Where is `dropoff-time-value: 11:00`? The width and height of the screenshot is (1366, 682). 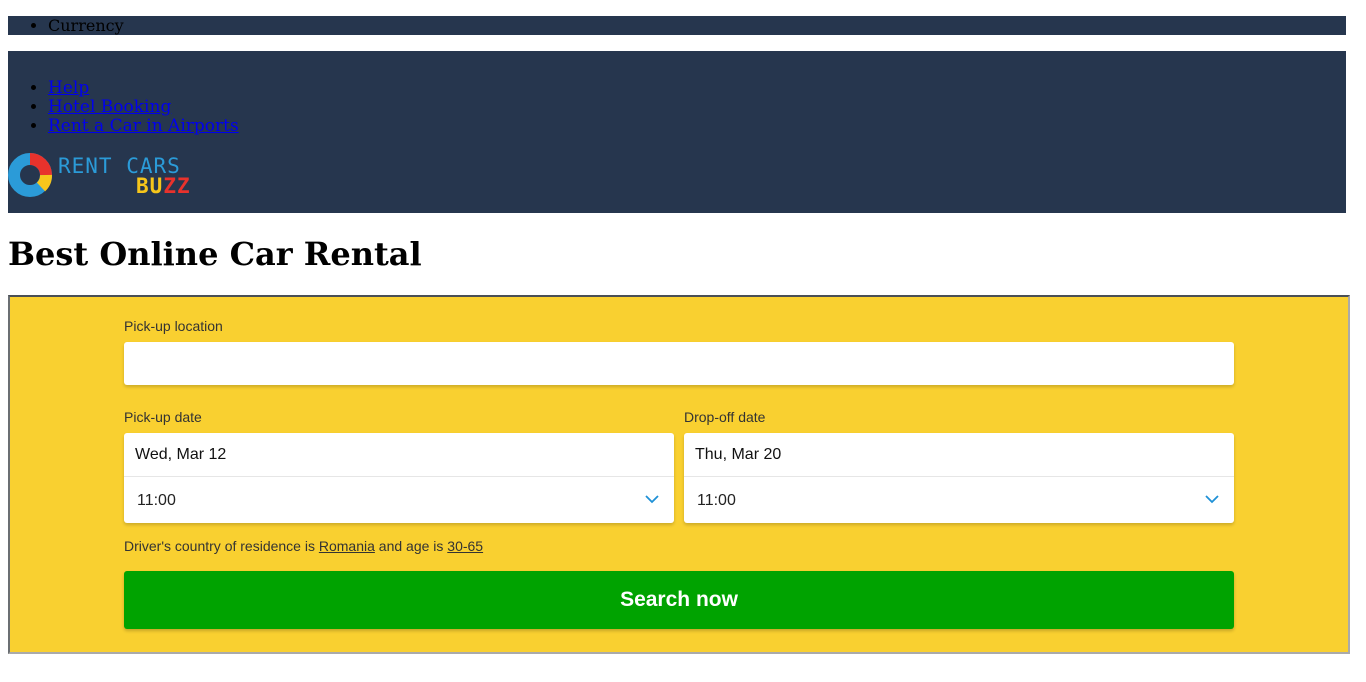
dropoff-time-value: 11:00 is located at coordinates (716, 500).